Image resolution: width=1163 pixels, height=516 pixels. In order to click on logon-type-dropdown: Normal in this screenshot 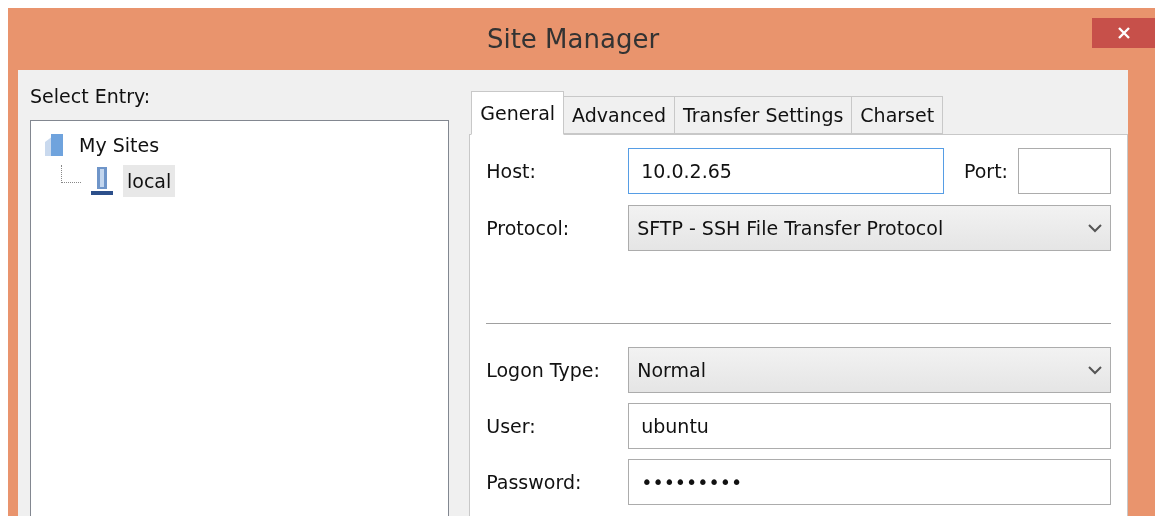, I will do `click(869, 370)`.